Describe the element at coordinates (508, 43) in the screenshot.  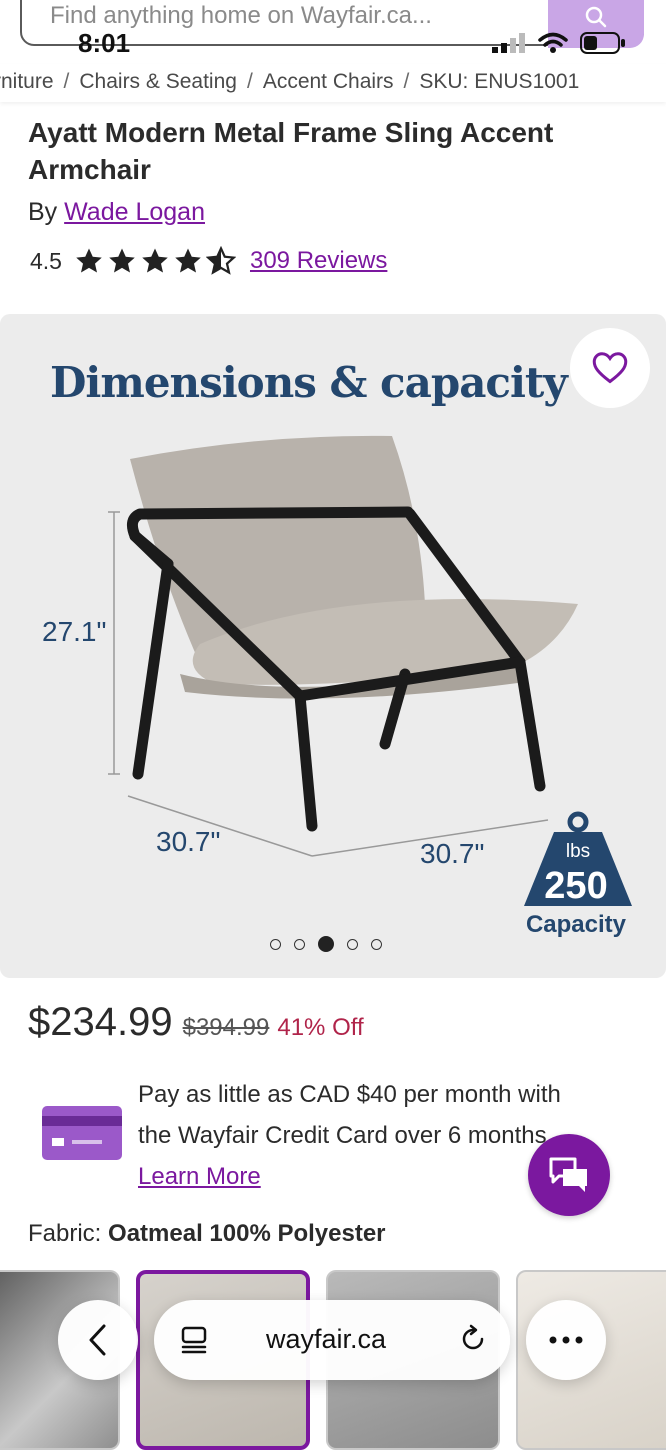
I see `cellular-signal-icon` at that location.